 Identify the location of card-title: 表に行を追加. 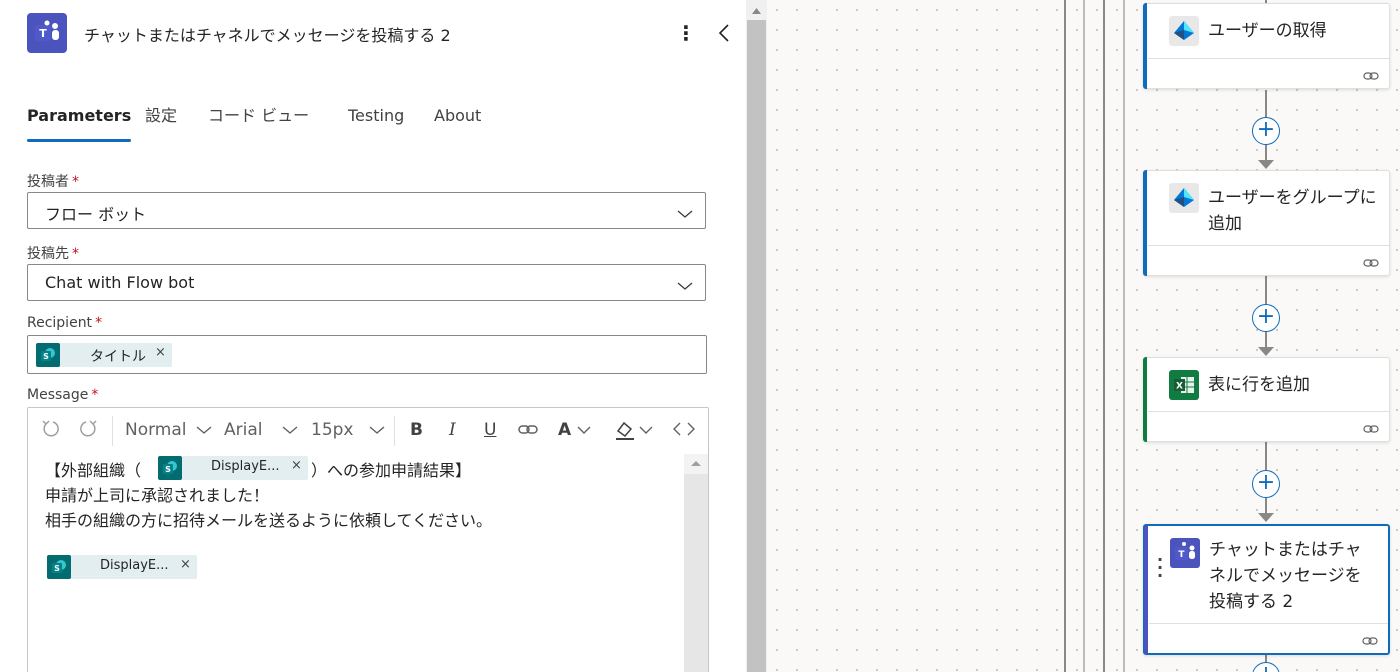
(1259, 385).